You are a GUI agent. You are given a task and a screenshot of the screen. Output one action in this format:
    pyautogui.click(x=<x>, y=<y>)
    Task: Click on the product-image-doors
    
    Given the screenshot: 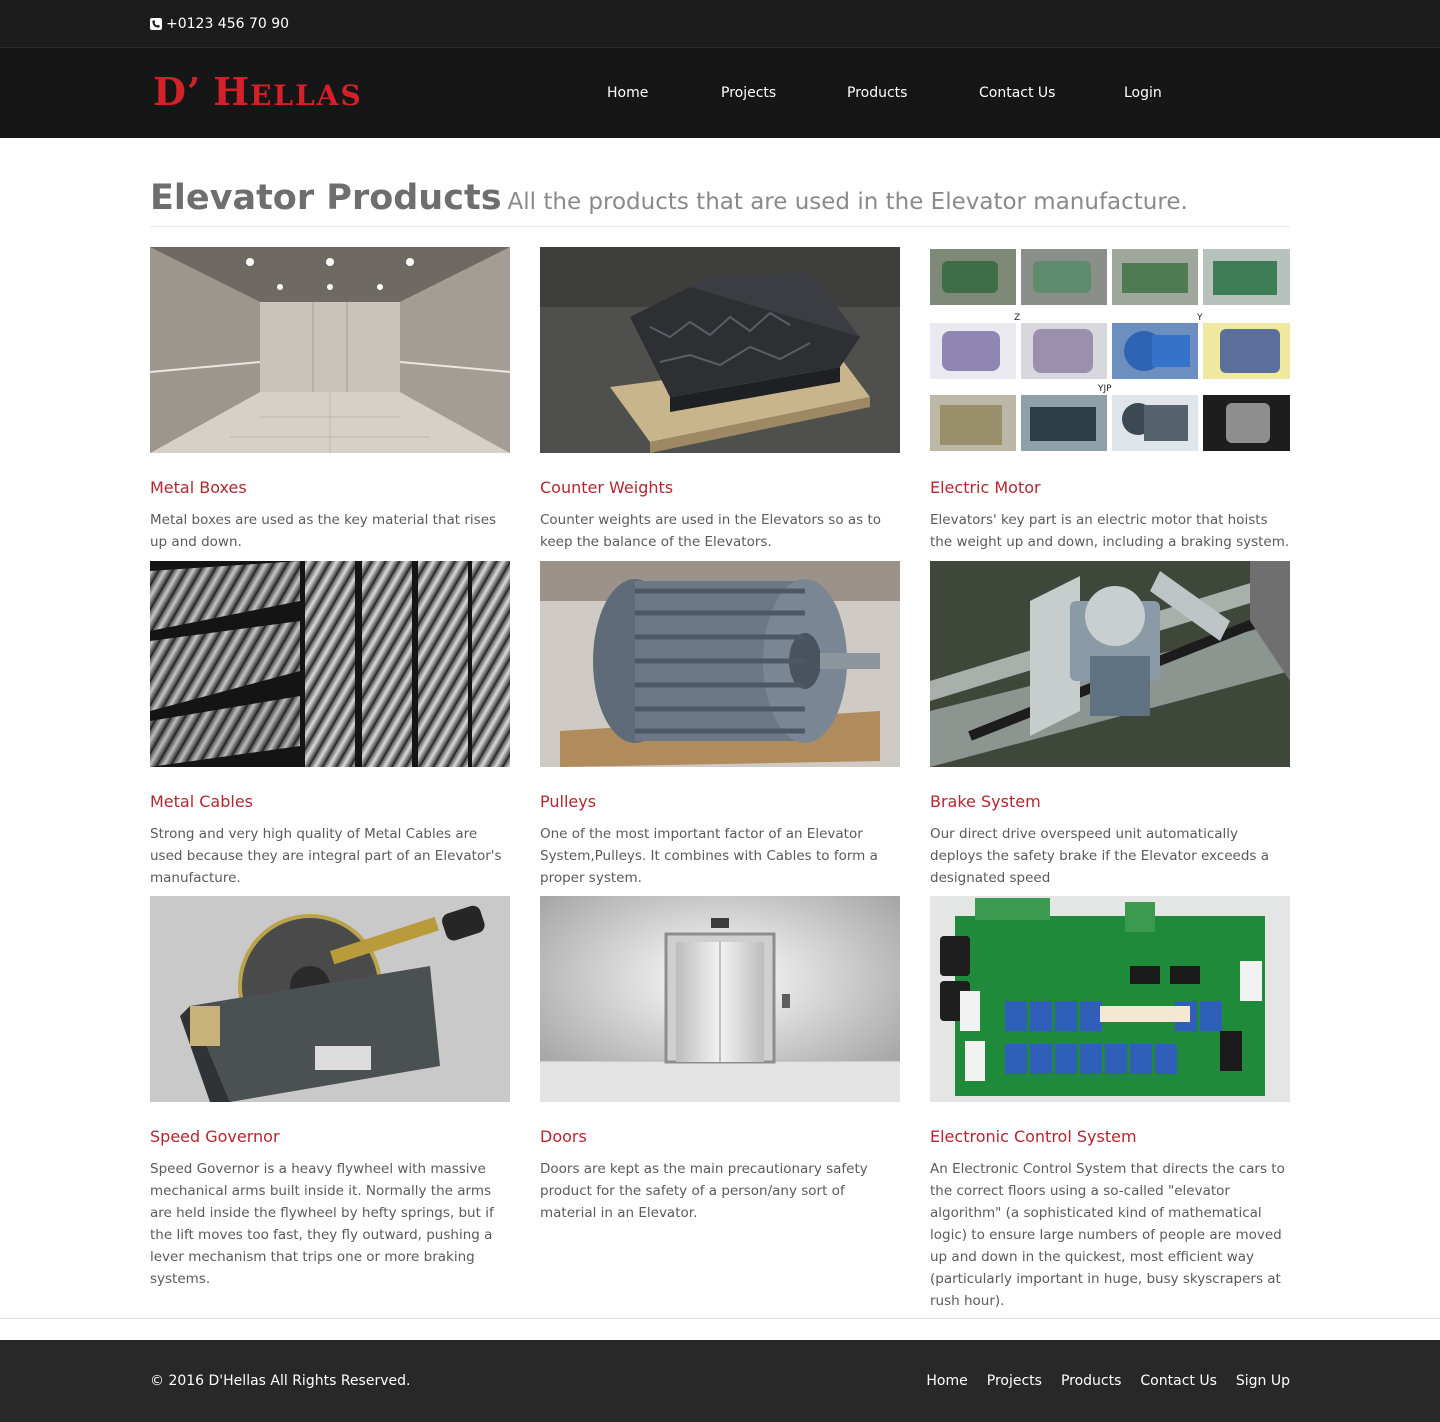 What is the action you would take?
    pyautogui.click(x=720, y=999)
    